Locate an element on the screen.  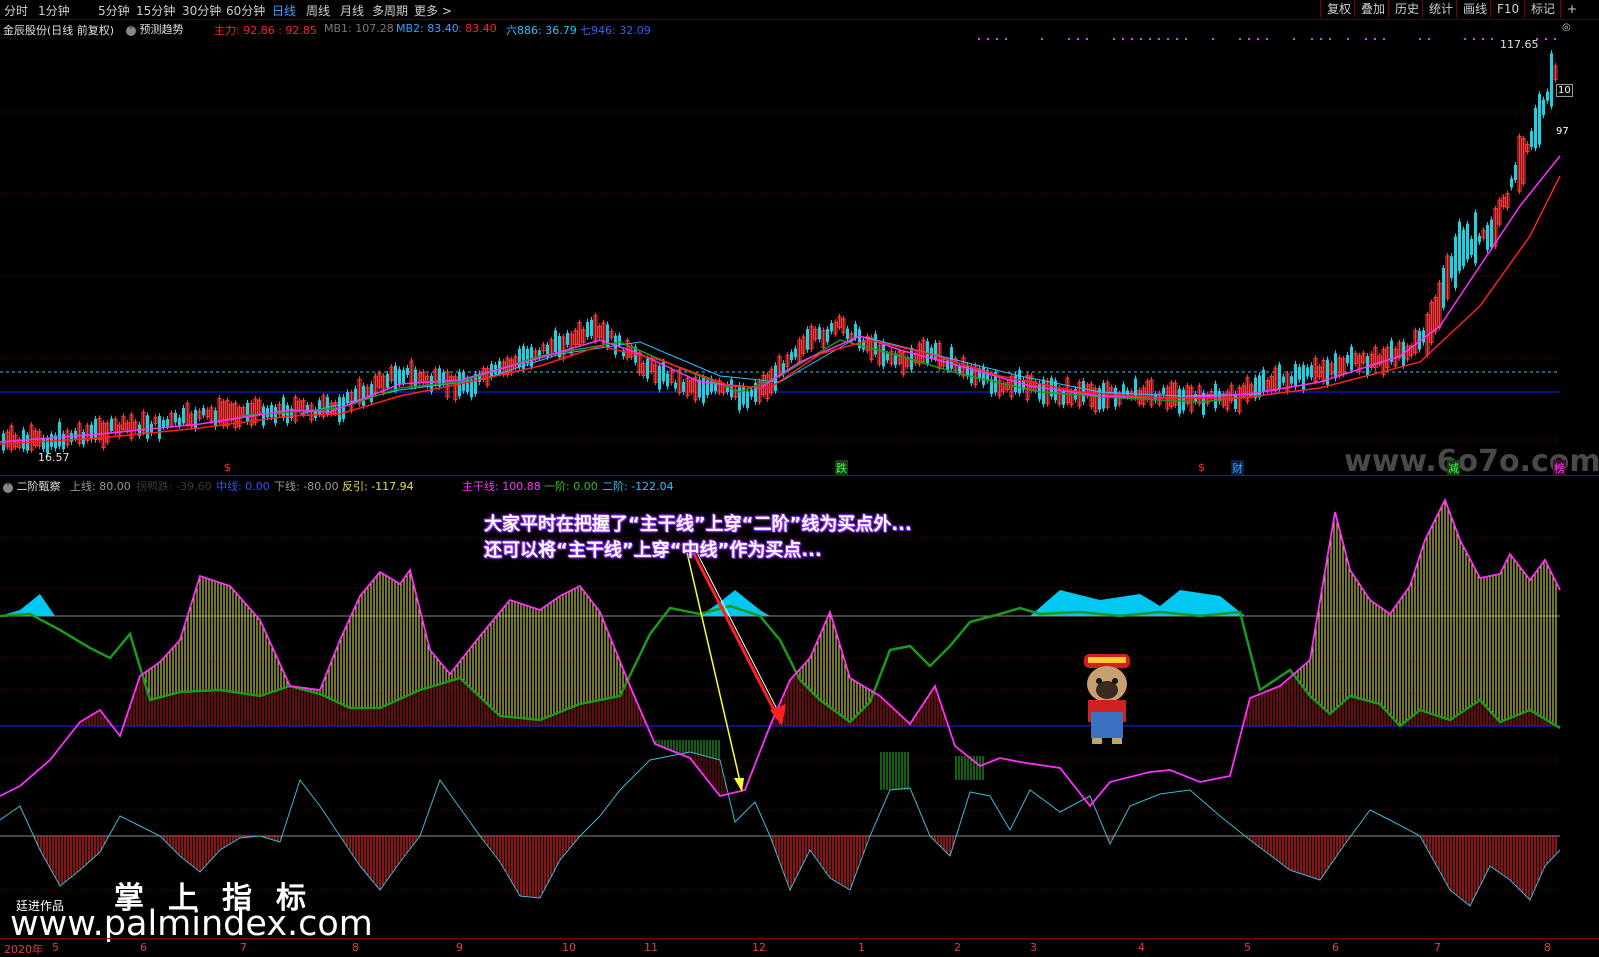
tab-multi-period: 多周期 is located at coordinates (390, 10).